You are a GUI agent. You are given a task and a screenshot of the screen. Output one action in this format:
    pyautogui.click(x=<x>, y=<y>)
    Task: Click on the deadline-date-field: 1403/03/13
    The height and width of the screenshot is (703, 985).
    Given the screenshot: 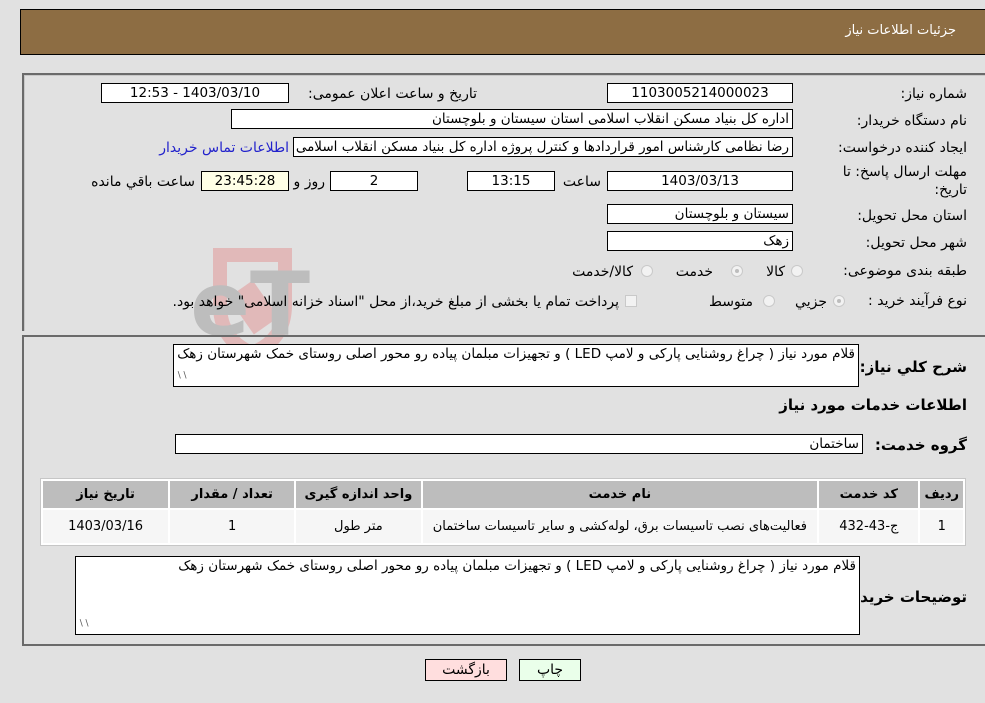 What is the action you would take?
    pyautogui.click(x=700, y=181)
    